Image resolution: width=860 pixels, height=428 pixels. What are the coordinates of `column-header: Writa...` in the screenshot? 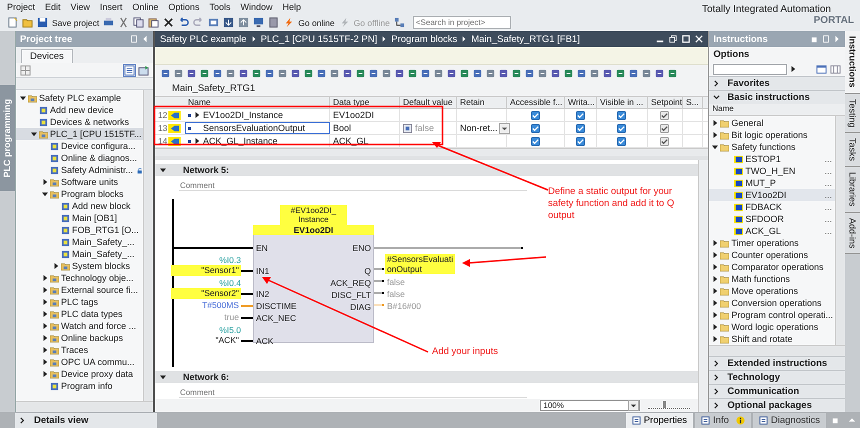 It's located at (580, 102).